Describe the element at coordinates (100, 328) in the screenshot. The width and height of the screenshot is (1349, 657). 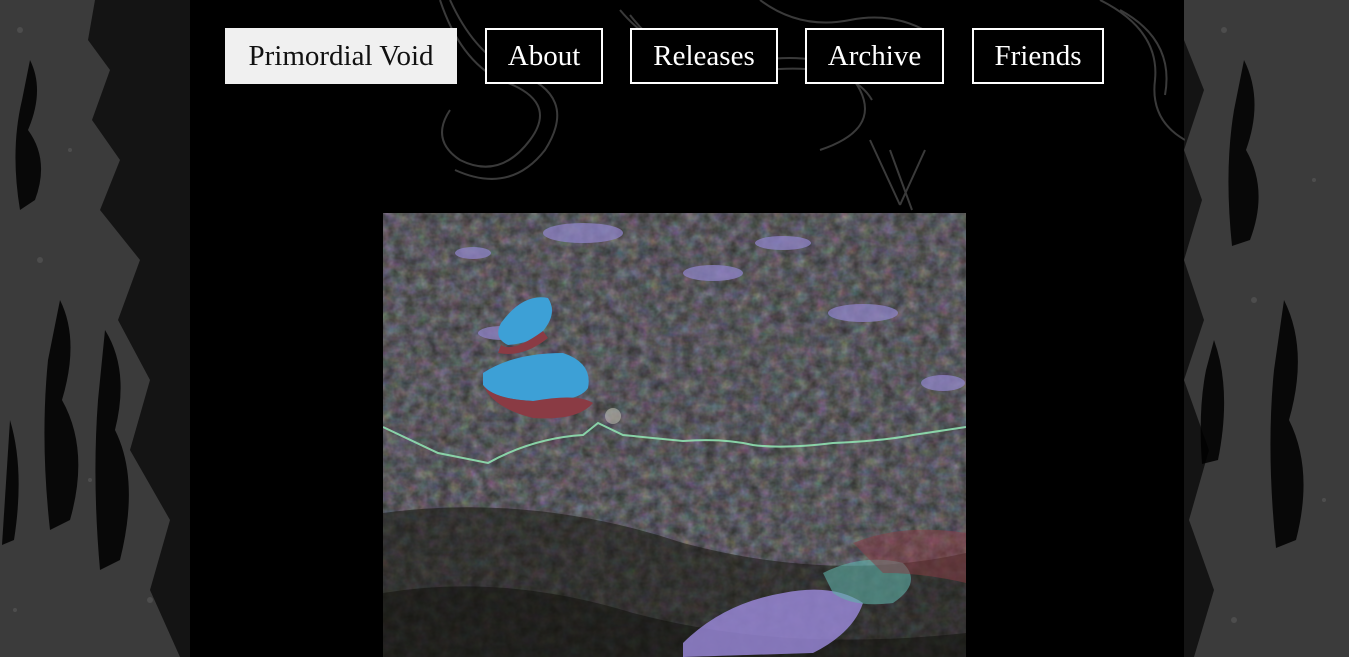
I see `left-background-texture` at that location.